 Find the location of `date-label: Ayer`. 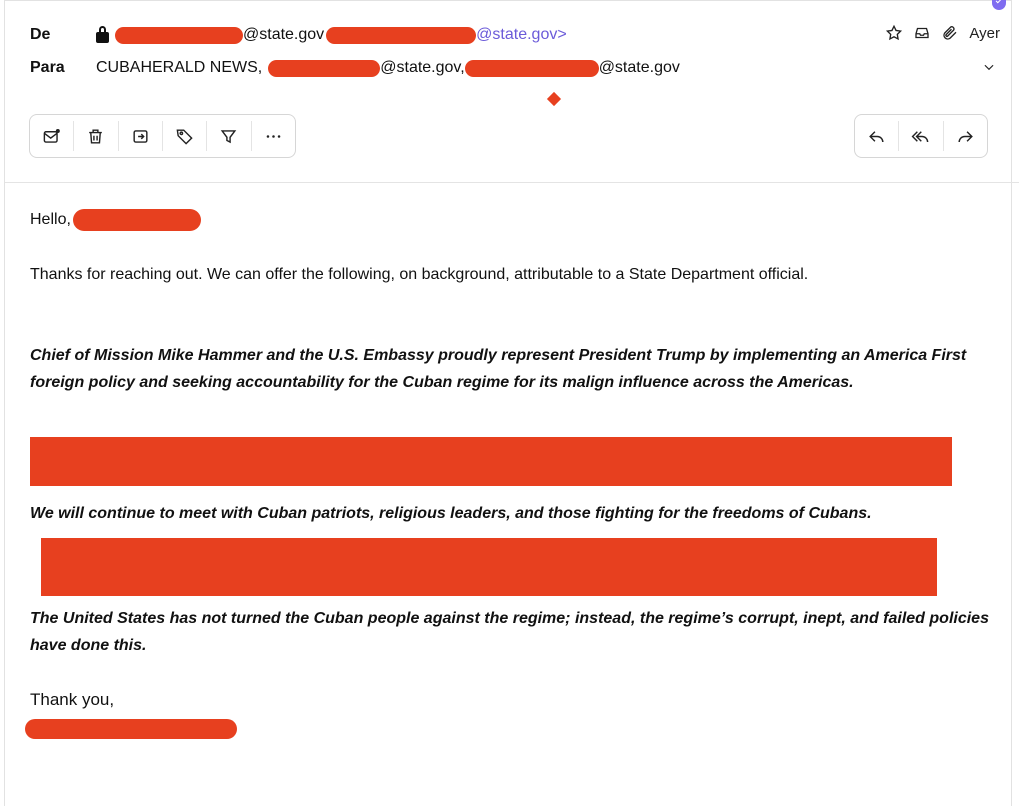

date-label: Ayer is located at coordinates (984, 33).